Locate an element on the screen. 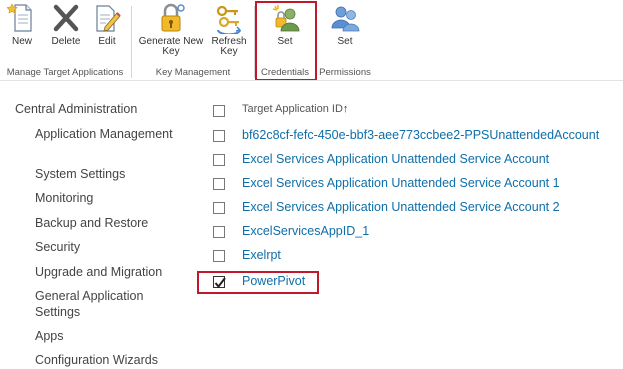  list-row: ExcelServicesAppID_1 is located at coordinates (407, 233).